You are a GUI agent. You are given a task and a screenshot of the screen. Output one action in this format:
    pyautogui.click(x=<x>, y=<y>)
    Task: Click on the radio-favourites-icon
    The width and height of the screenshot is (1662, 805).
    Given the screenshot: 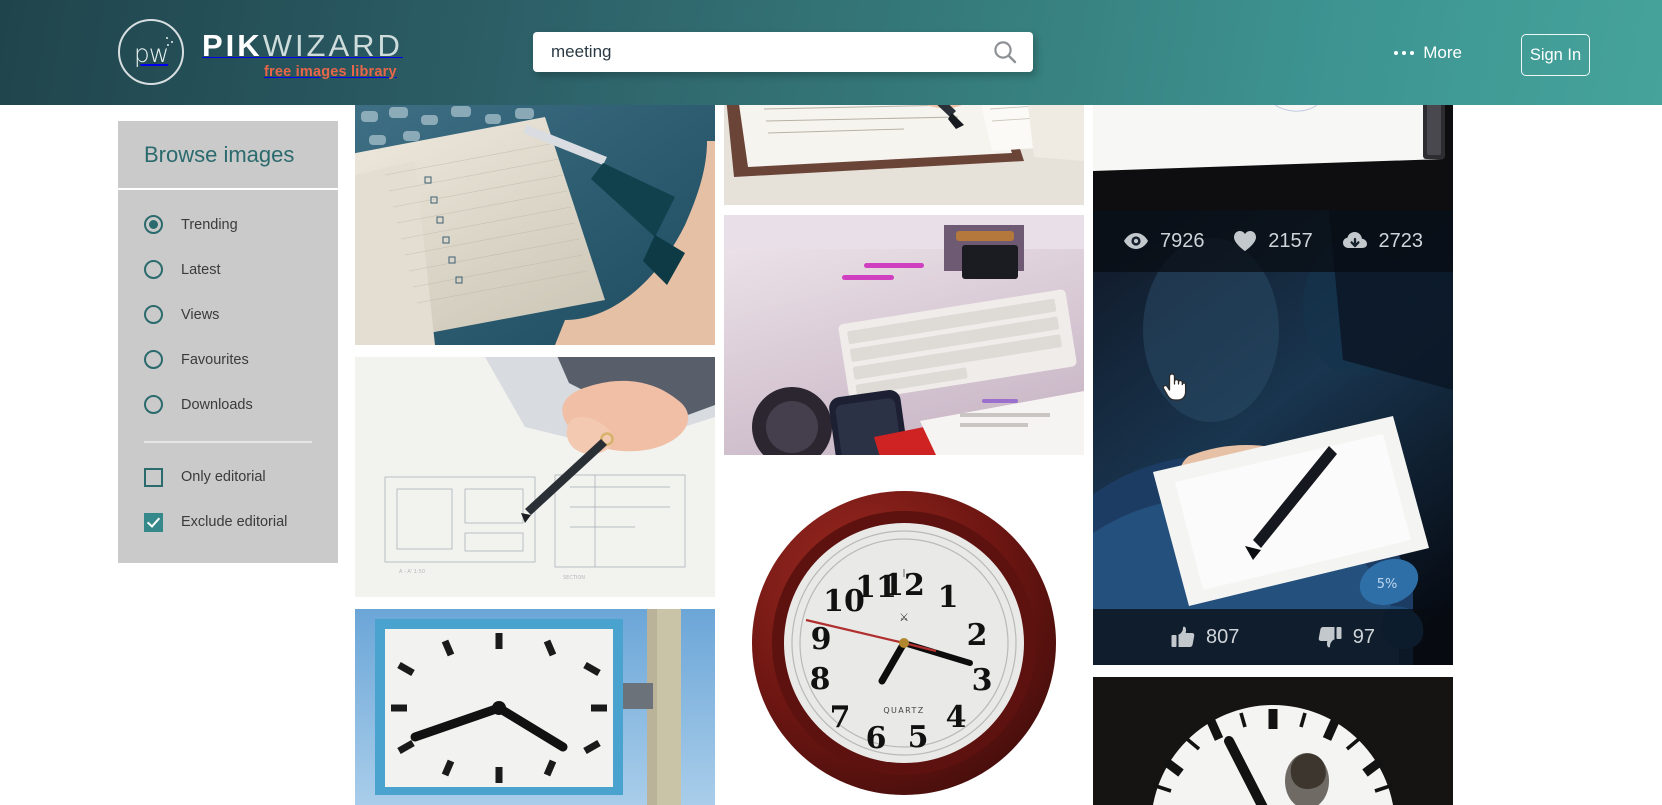 What is the action you would take?
    pyautogui.click(x=153, y=359)
    